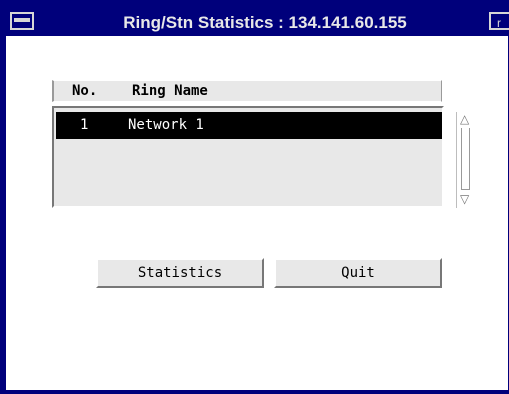 This screenshot has height=394, width=509. I want to click on scroll-thumb, so click(465, 159).